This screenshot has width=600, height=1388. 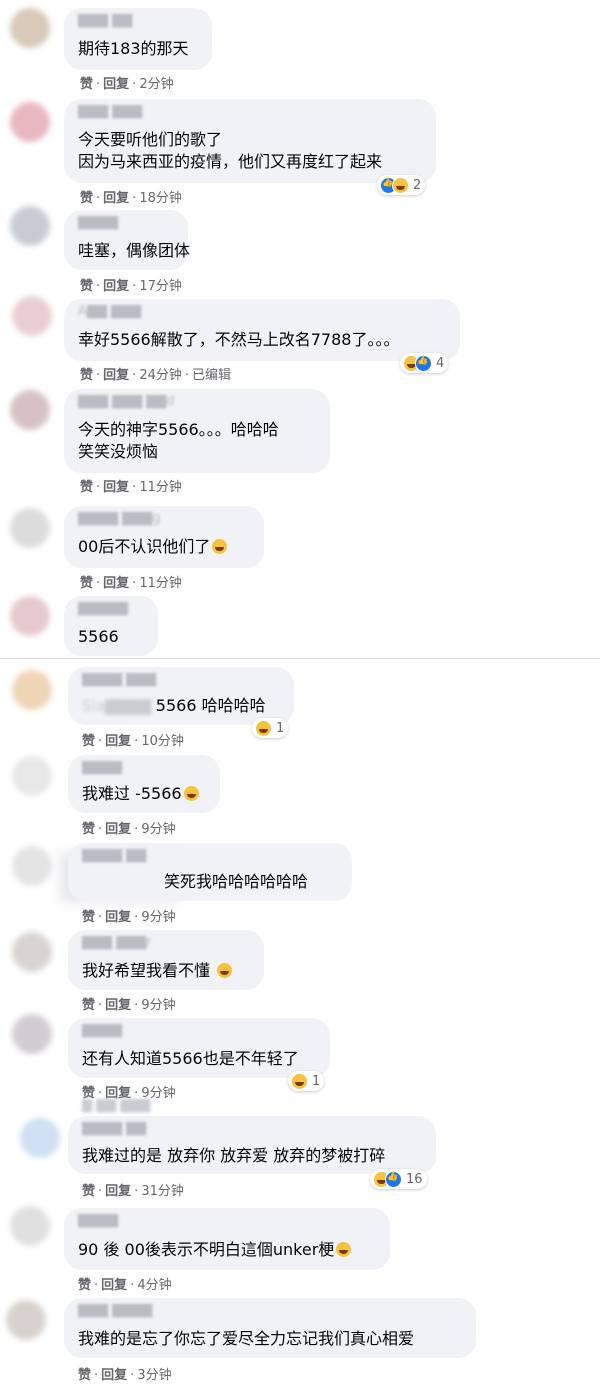 What do you see at coordinates (154, 1375) in the screenshot?
I see `timestamp: 3分钟` at bounding box center [154, 1375].